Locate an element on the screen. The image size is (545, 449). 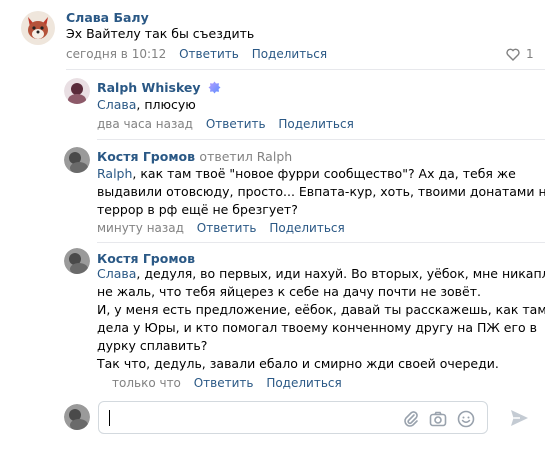
comment-time: два часа назад is located at coordinates (145, 124).